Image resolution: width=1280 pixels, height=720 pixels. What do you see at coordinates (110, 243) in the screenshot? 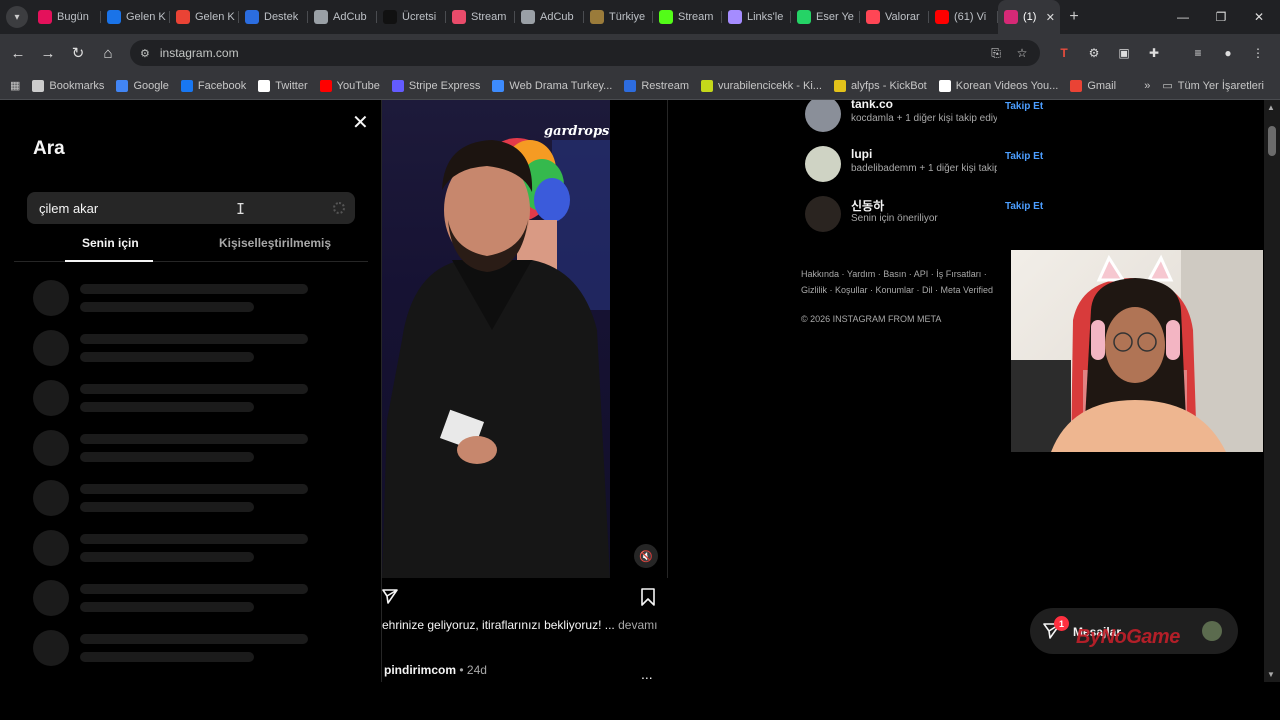
I see `tab-for-you: Senin için` at bounding box center [110, 243].